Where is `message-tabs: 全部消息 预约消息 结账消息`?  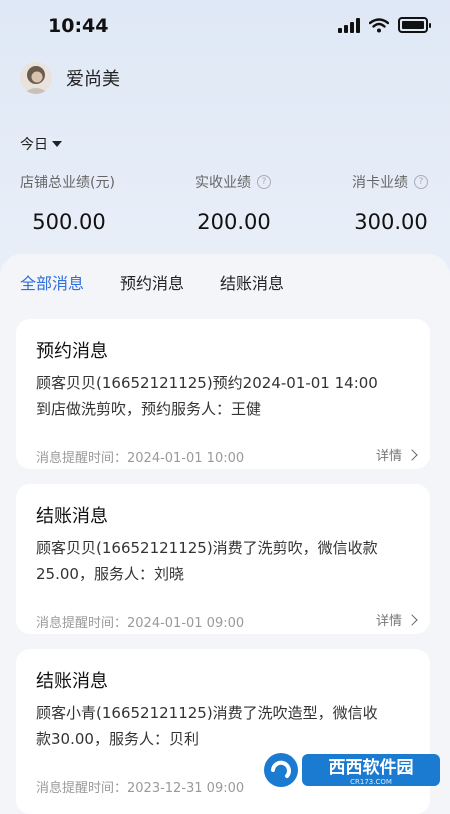 message-tabs: 全部消息 预约消息 结账消息 is located at coordinates (152, 282).